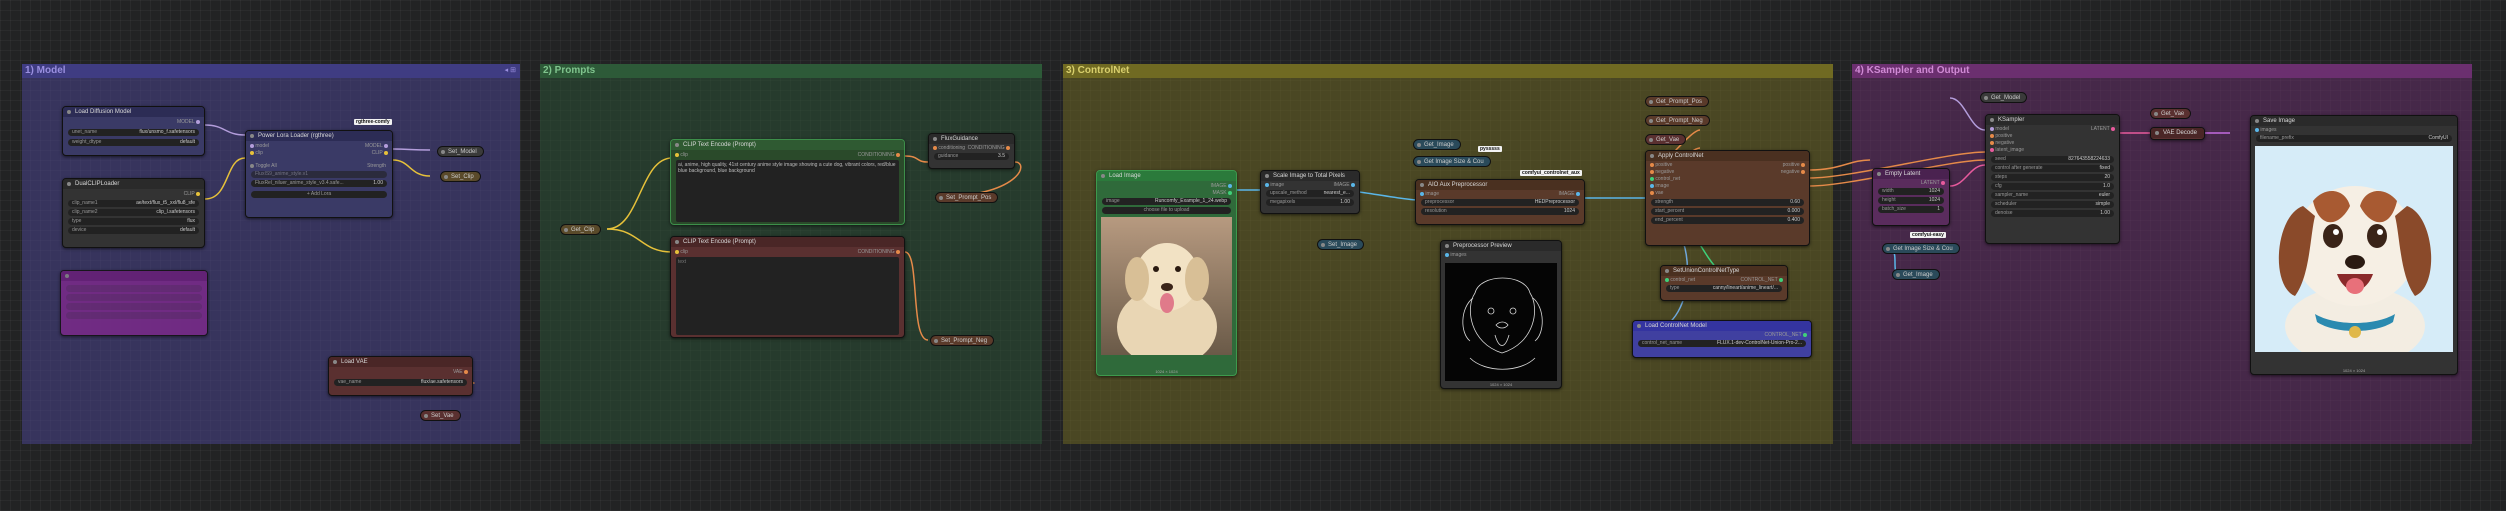  What do you see at coordinates (1501, 314) in the screenshot?
I see `preprocessor-preview-node: Preprocessor Preview images 1024 × 1024` at bounding box center [1501, 314].